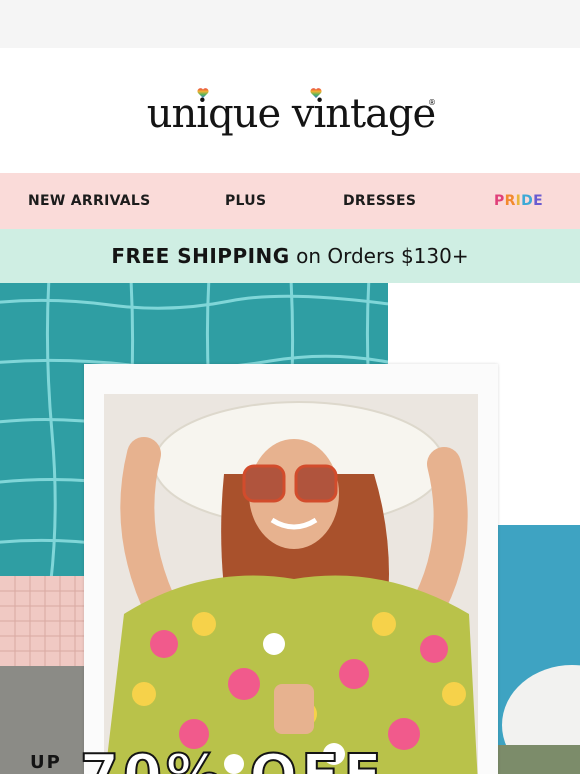  I want to click on brand-logo: unique vintage, so click(291, 114).